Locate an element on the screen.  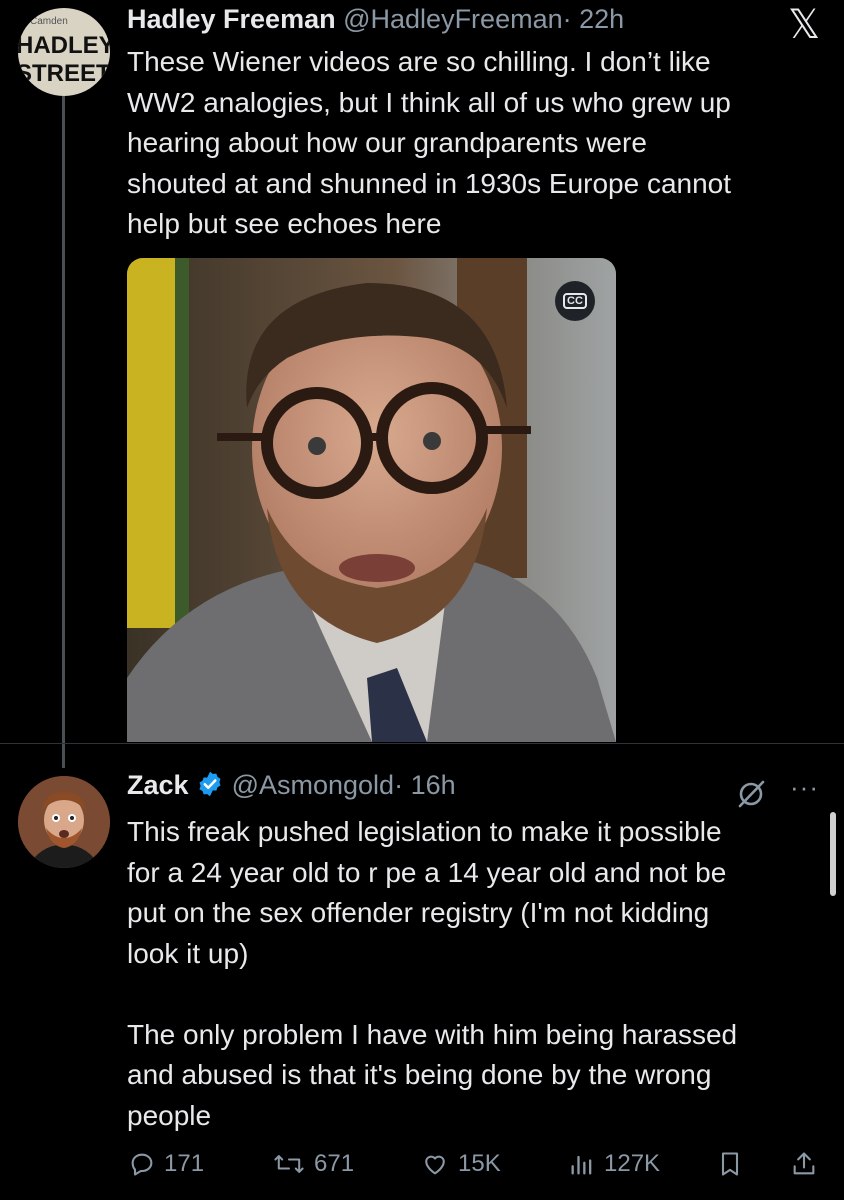
tweet-time: · 22h is located at coordinates (594, 19).